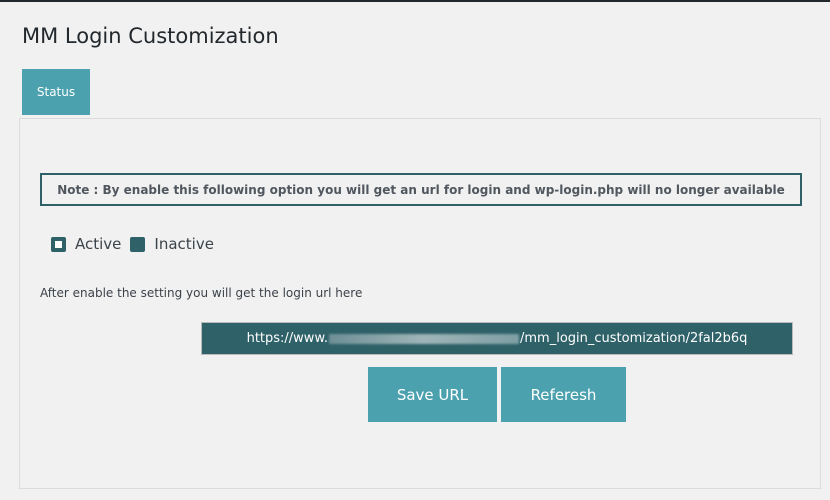 The image size is (830, 500). I want to click on url-suffix: /mm_login_customization/2fal2b6q, so click(634, 338).